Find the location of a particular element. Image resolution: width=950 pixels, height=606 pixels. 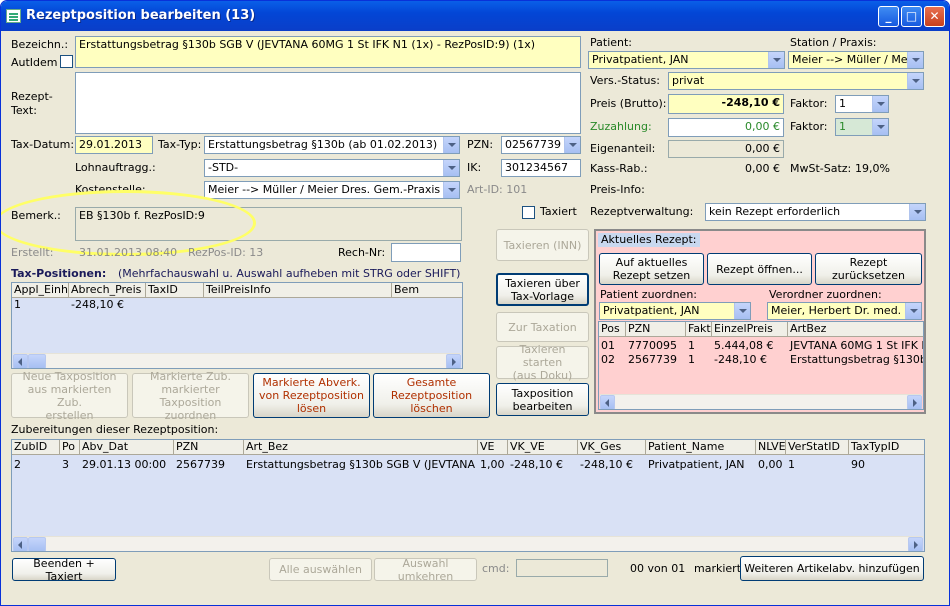

lohnauftragg-select: -STD- is located at coordinates (332, 168).